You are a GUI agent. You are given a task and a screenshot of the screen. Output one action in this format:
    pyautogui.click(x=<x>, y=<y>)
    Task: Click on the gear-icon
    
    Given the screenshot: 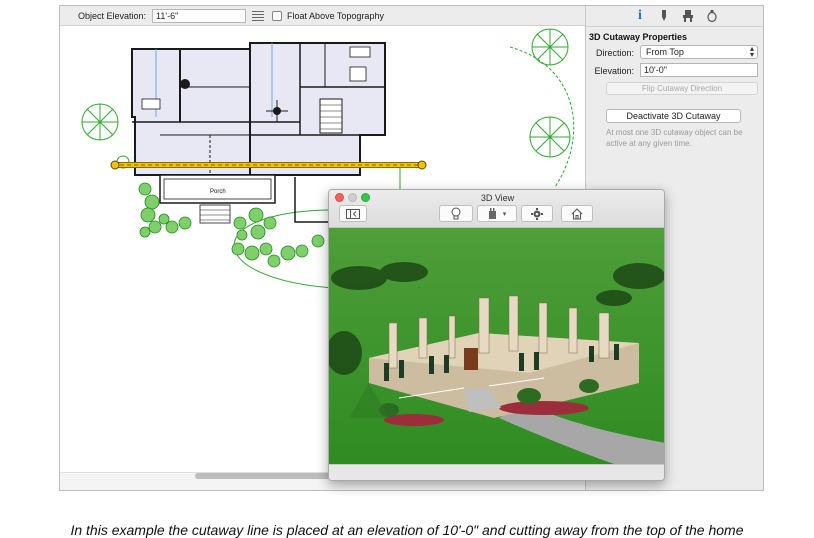 What is the action you would take?
    pyautogui.click(x=537, y=213)
    